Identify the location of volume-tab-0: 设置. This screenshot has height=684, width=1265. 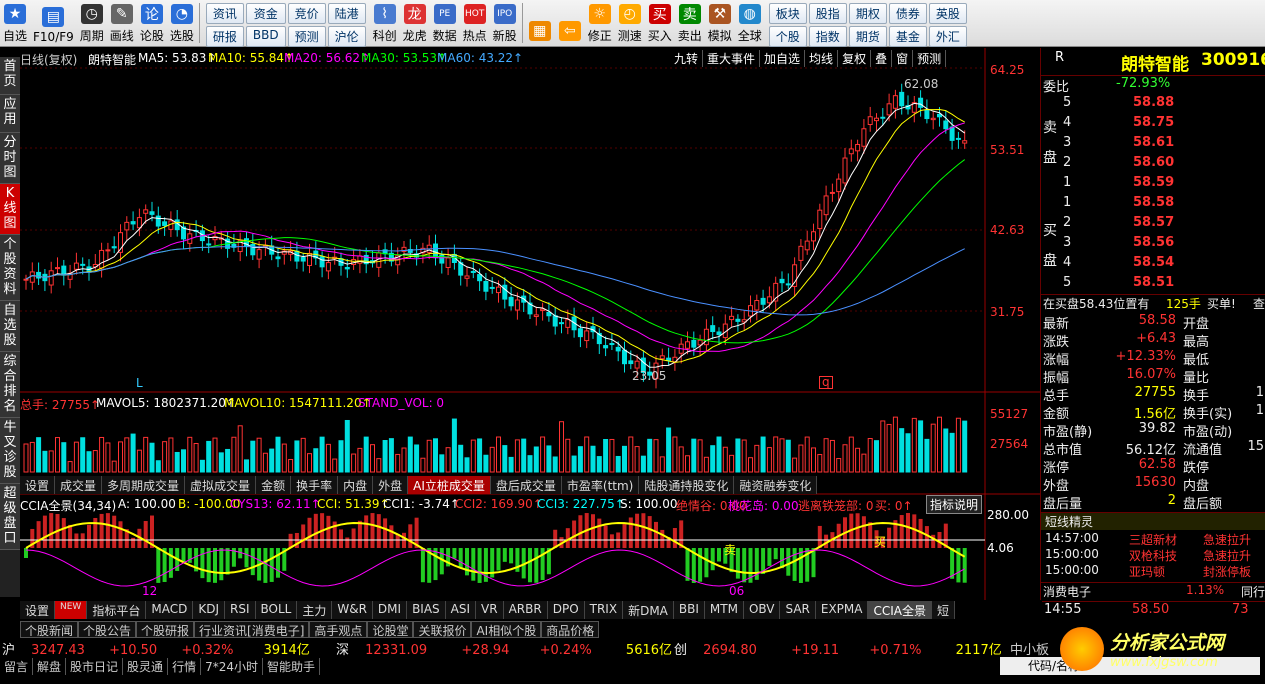
(38, 485).